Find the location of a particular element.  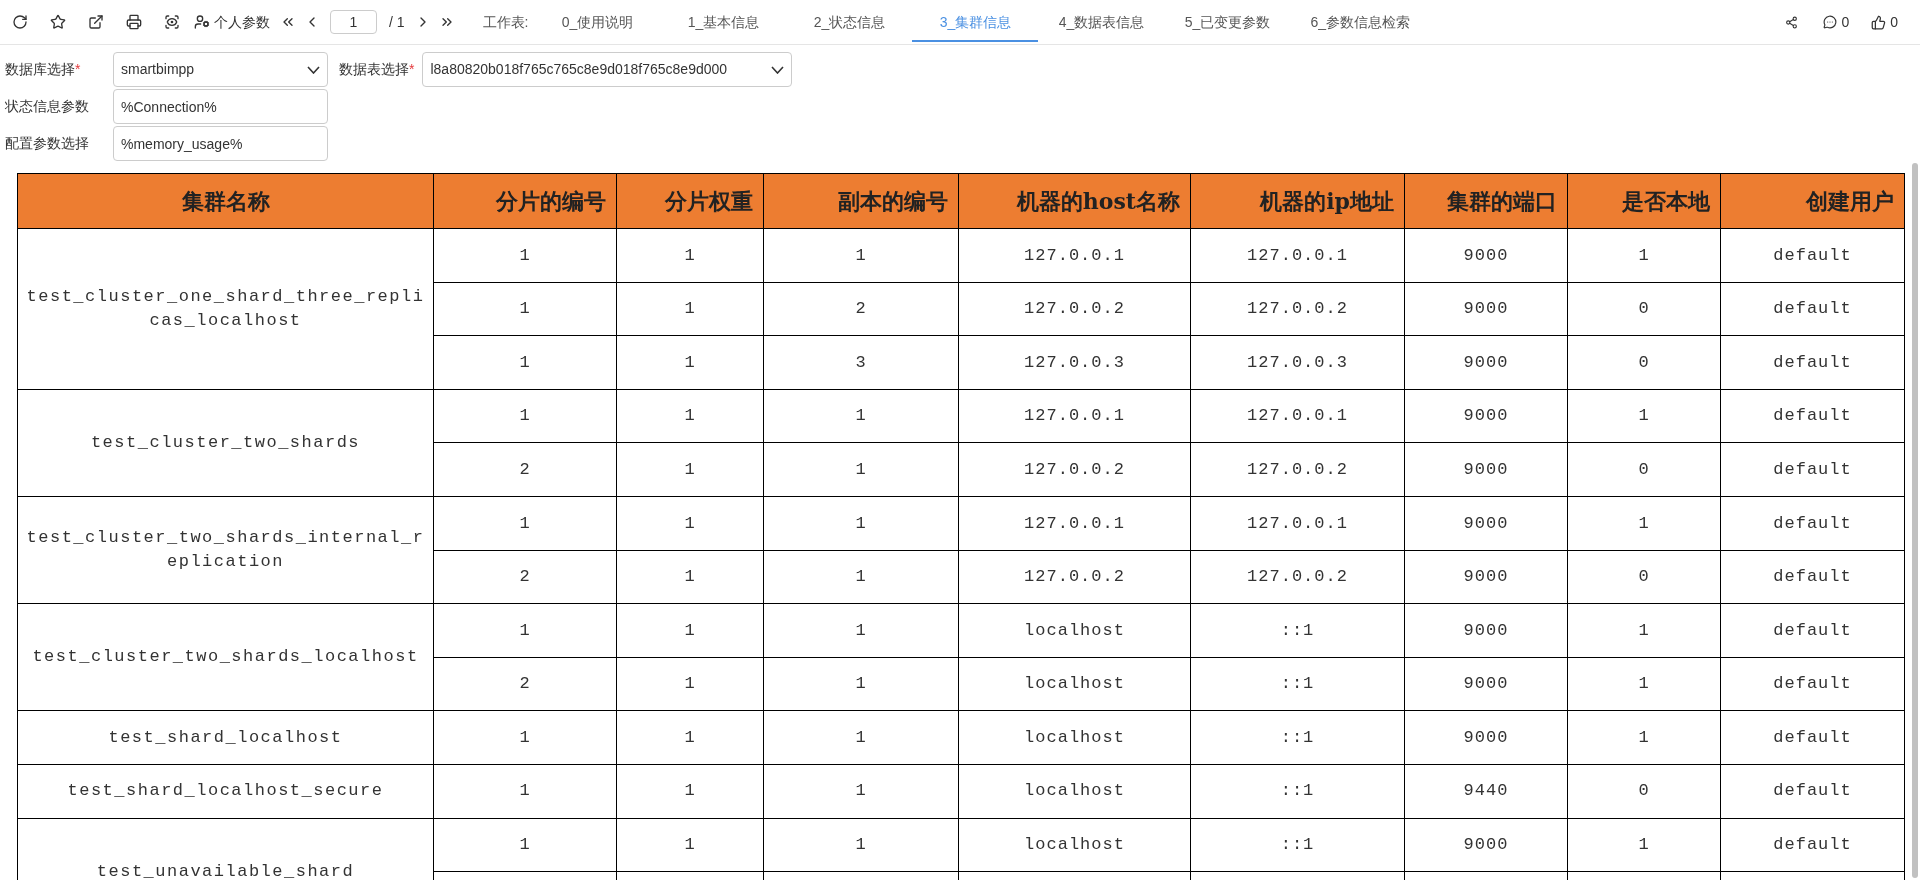

cluster-name-cell: test_unavailable_shard is located at coordinates (225, 849).